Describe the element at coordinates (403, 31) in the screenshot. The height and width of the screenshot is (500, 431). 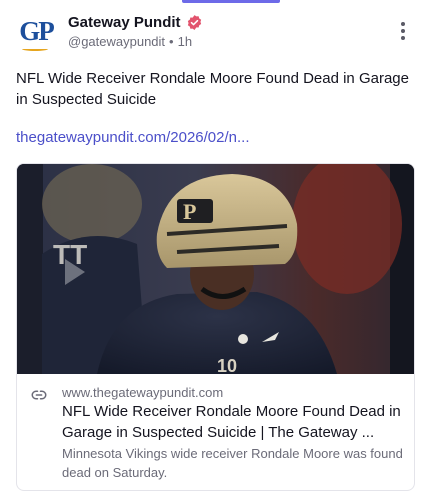
I see `more-options-button` at that location.